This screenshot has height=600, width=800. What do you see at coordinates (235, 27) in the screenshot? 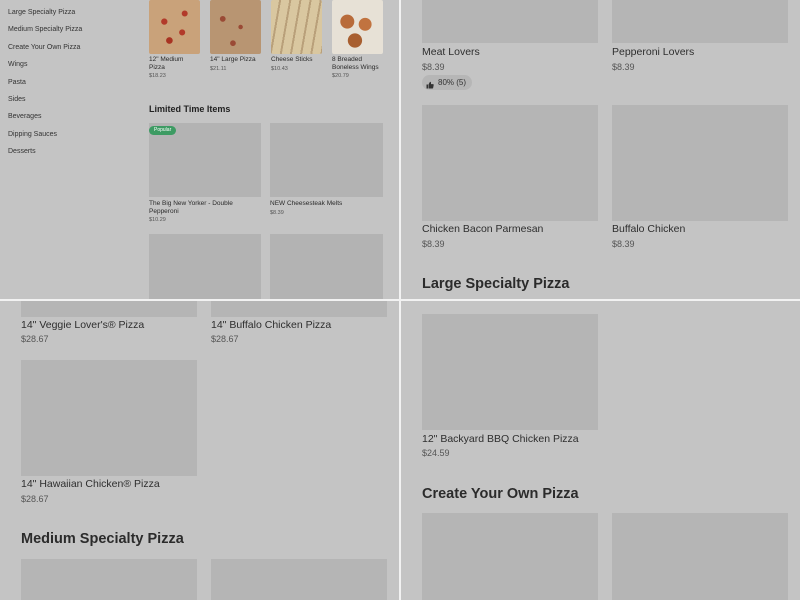
I see `large-pizza-image` at bounding box center [235, 27].